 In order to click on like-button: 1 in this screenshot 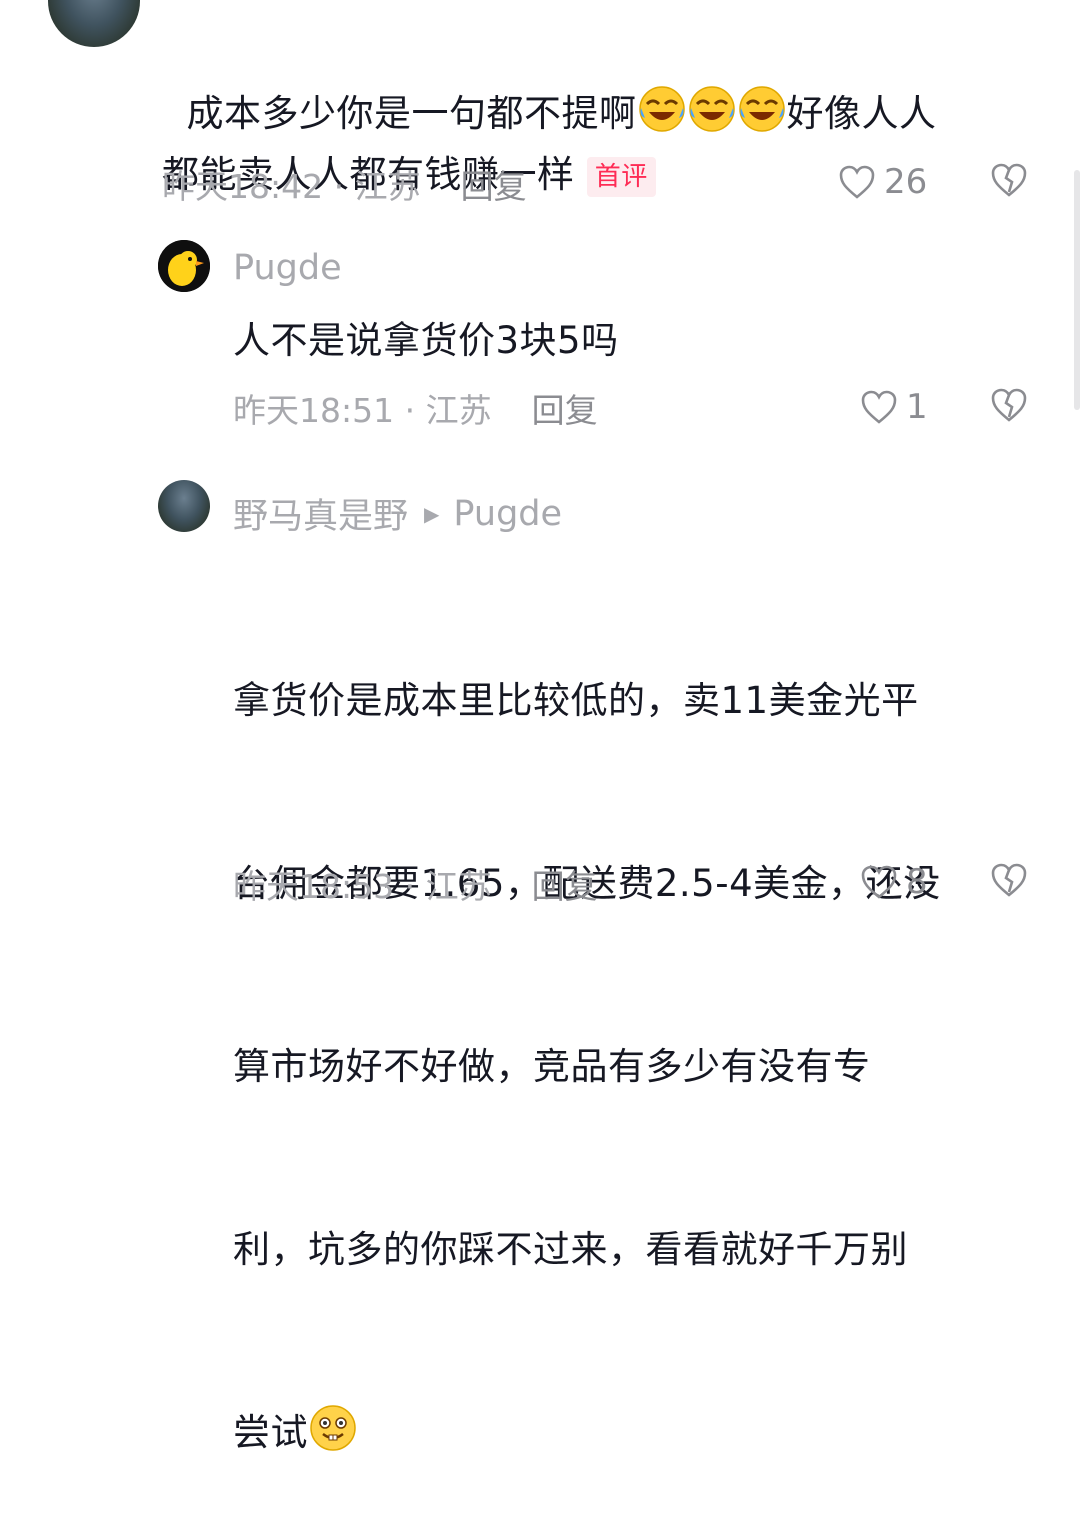, I will do `click(894, 407)`.